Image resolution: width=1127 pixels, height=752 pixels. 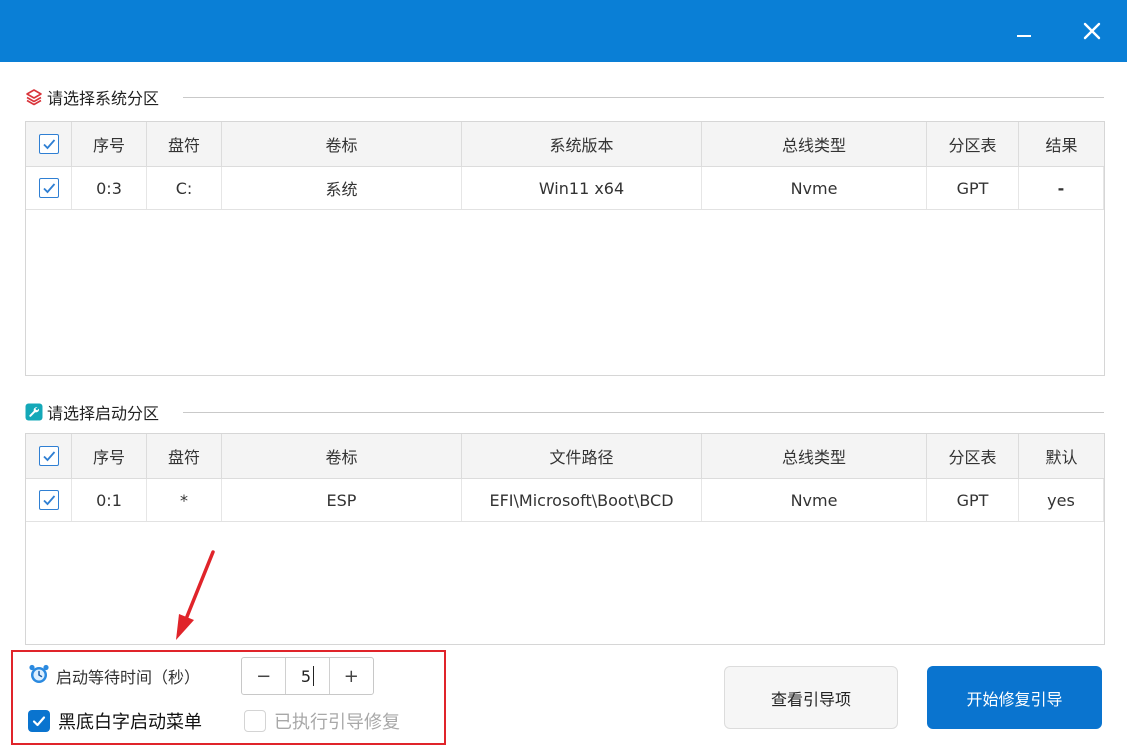 What do you see at coordinates (109, 500) in the screenshot?
I see `cell-index: 0:1` at bounding box center [109, 500].